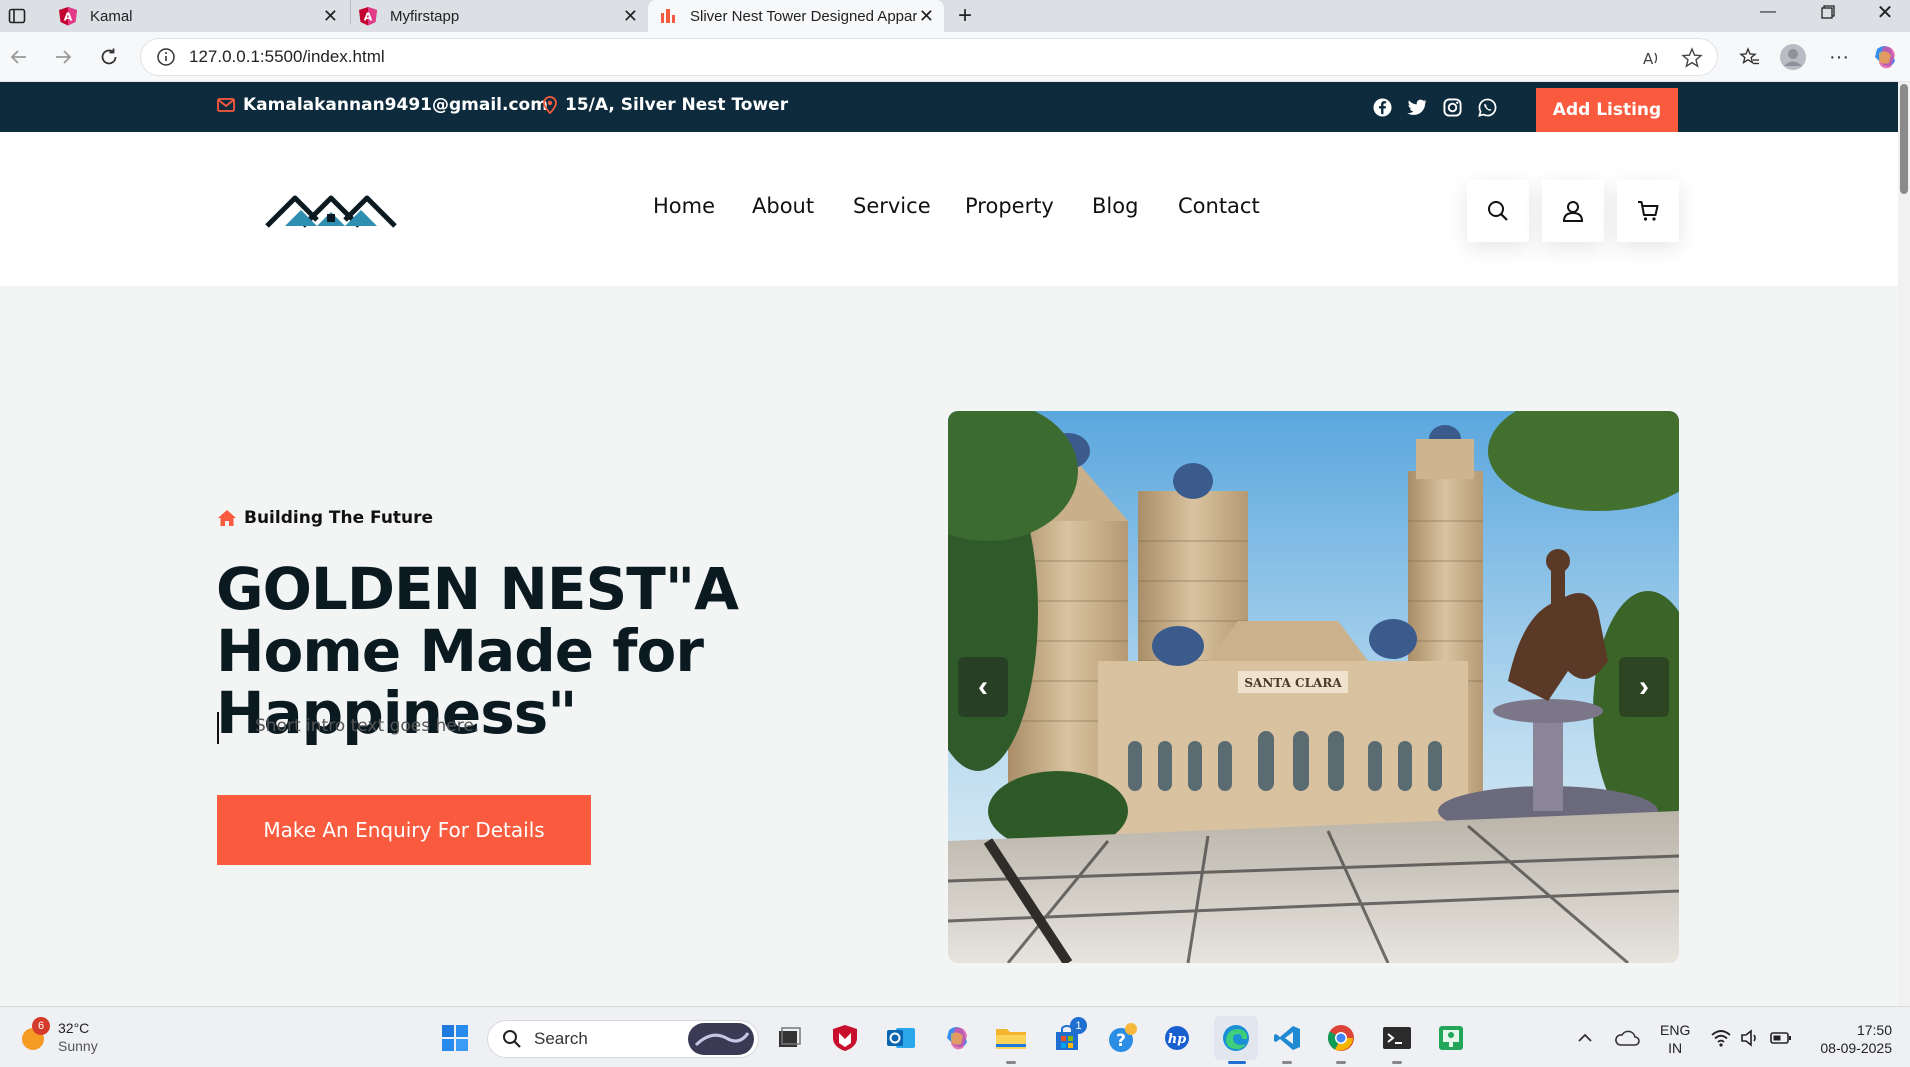 The image size is (1910, 1067). I want to click on taskbar-search: Search, so click(623, 1039).